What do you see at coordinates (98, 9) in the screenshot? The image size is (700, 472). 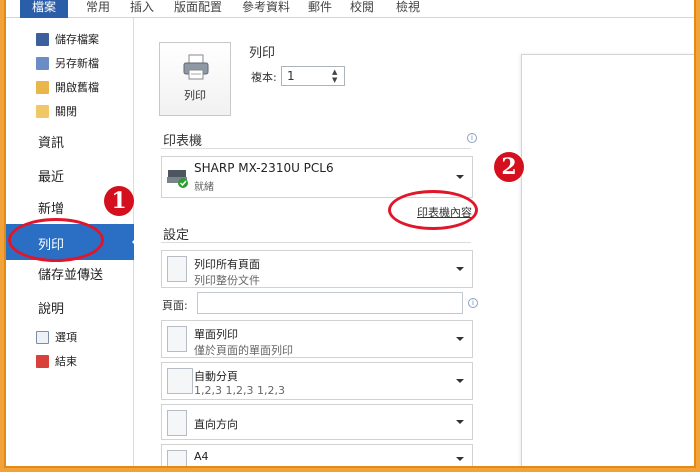 I see `tab-home: 常用` at bounding box center [98, 9].